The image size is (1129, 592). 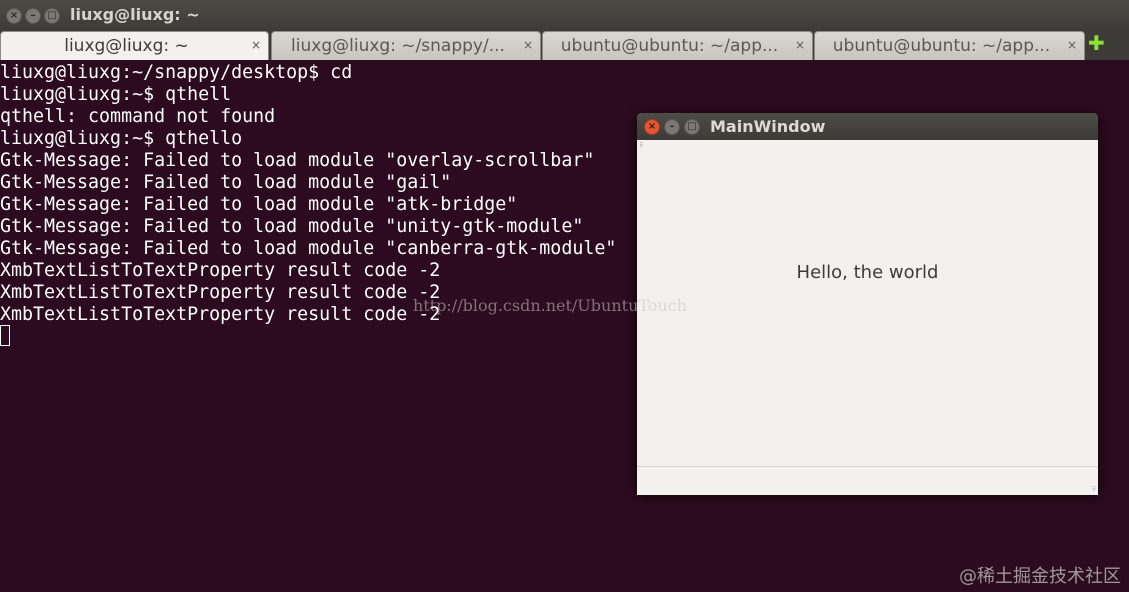 I want to click on corner-watermark: @稀土掘金技术社区, so click(x=1040, y=576).